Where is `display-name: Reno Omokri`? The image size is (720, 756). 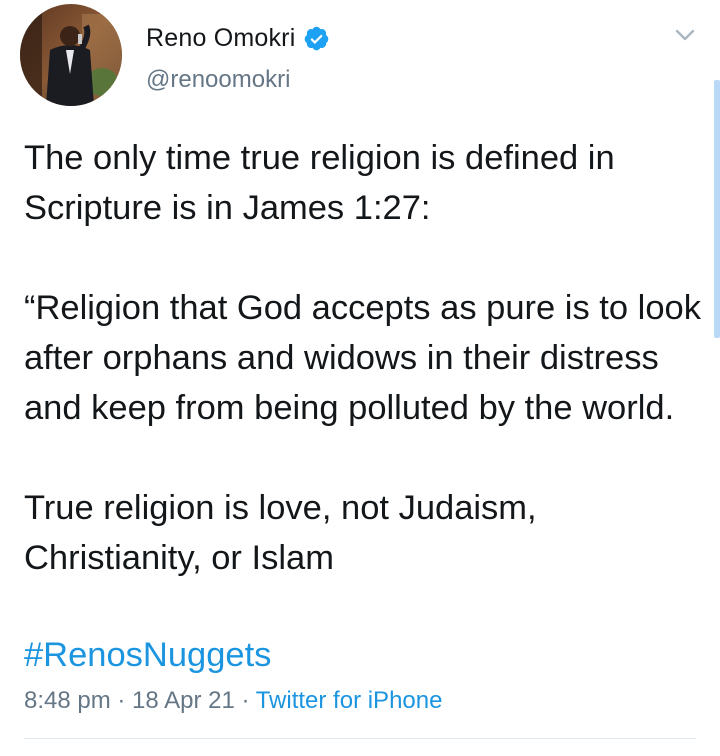 display-name: Reno Omokri is located at coordinates (220, 38).